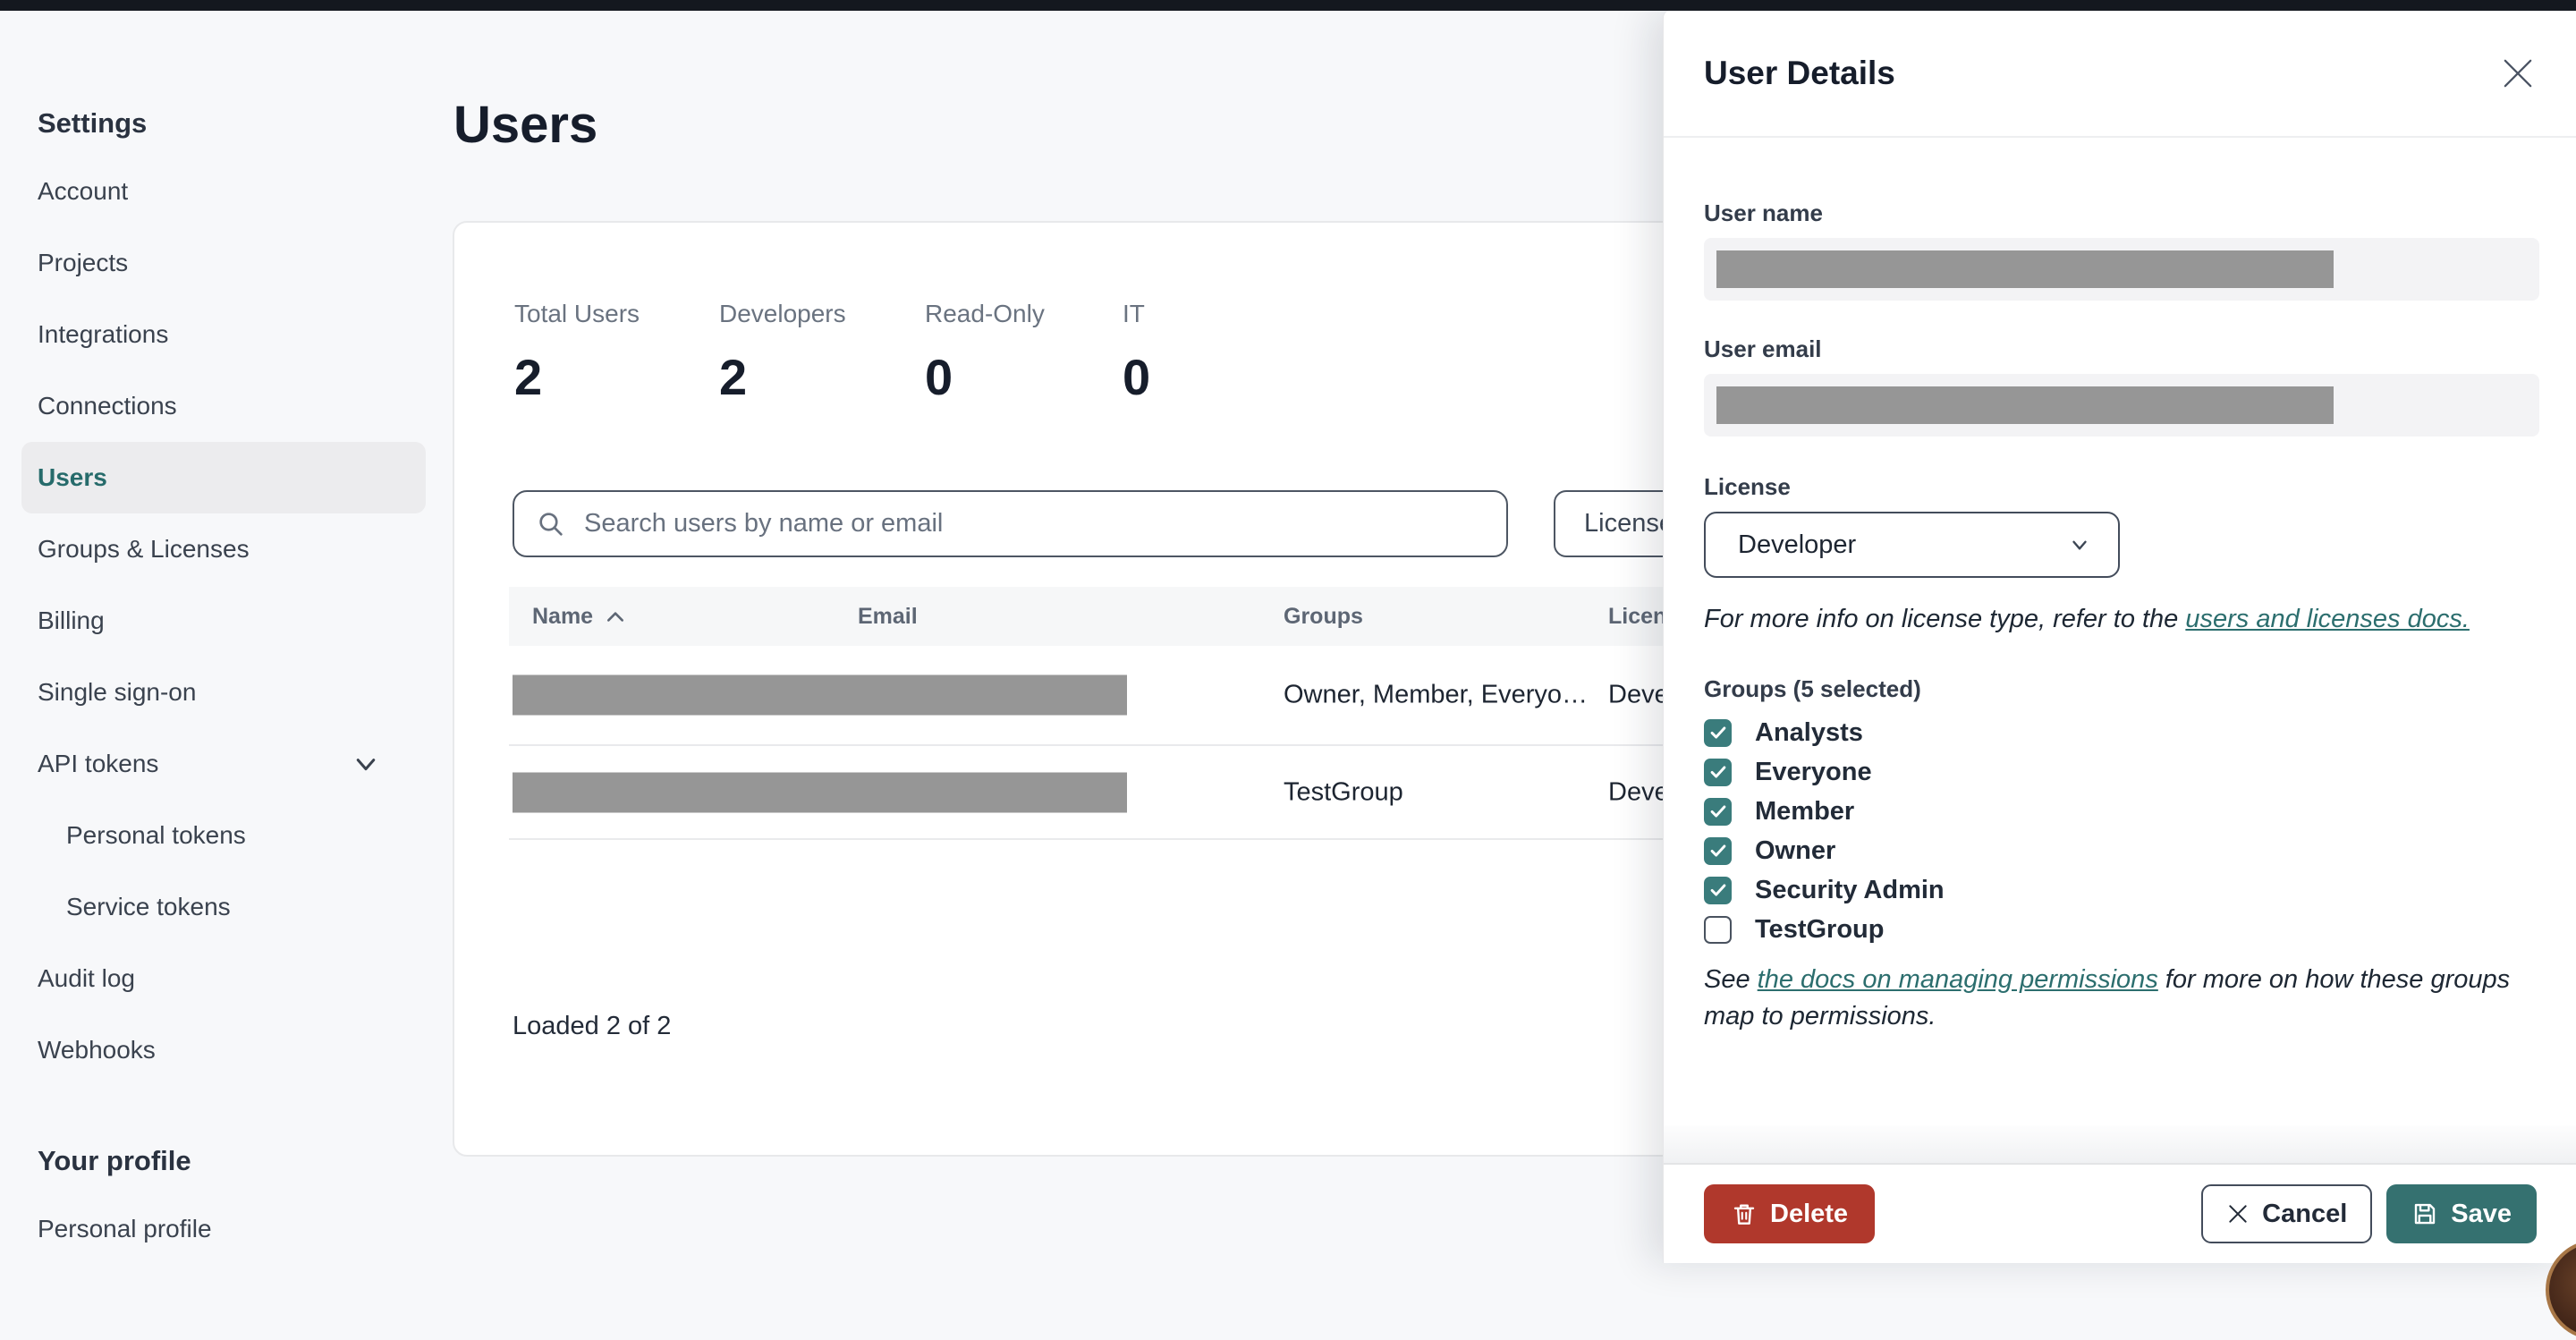 This screenshot has height=1340, width=2576. What do you see at coordinates (592, 1026) in the screenshot?
I see `loaded-status: Loaded 2 of 2` at bounding box center [592, 1026].